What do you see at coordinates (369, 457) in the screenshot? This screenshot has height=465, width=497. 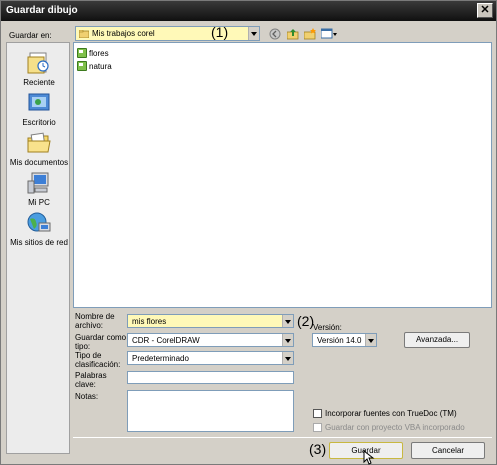 I see `mouse-cursor-icon` at bounding box center [369, 457].